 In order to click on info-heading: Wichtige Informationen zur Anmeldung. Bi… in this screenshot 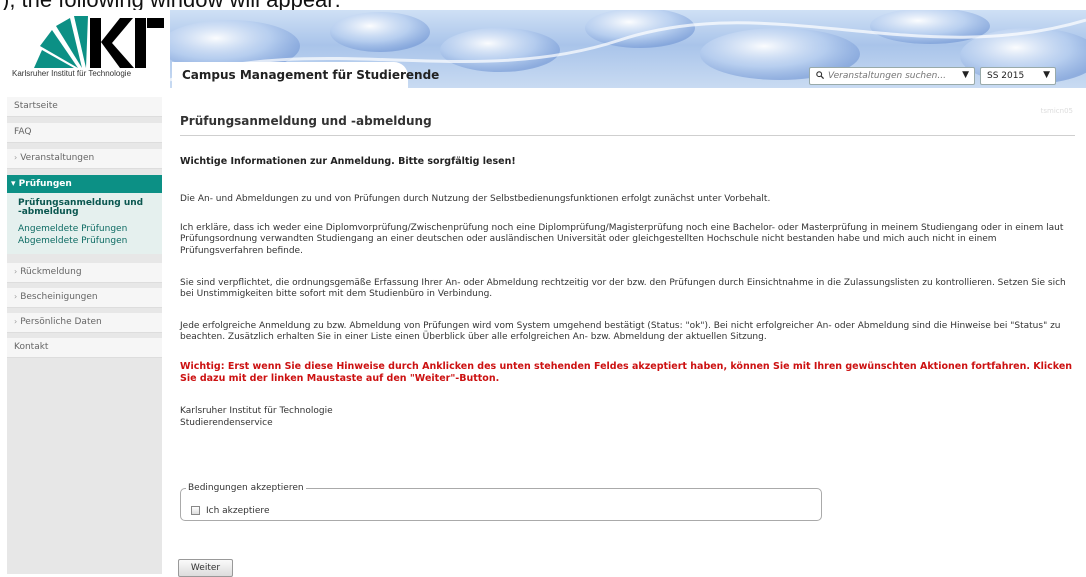, I will do `click(348, 161)`.